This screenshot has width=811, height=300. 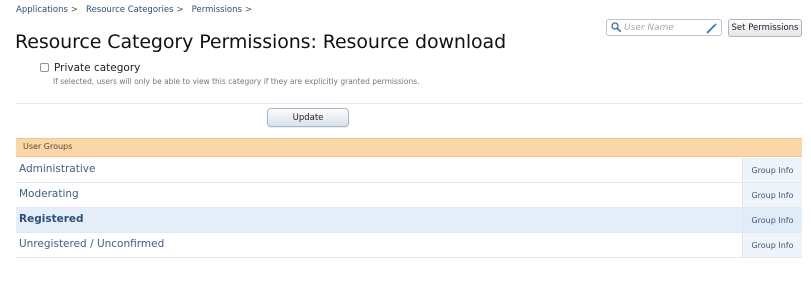 What do you see at coordinates (51, 219) in the screenshot?
I see `group-name-registered: Registered` at bounding box center [51, 219].